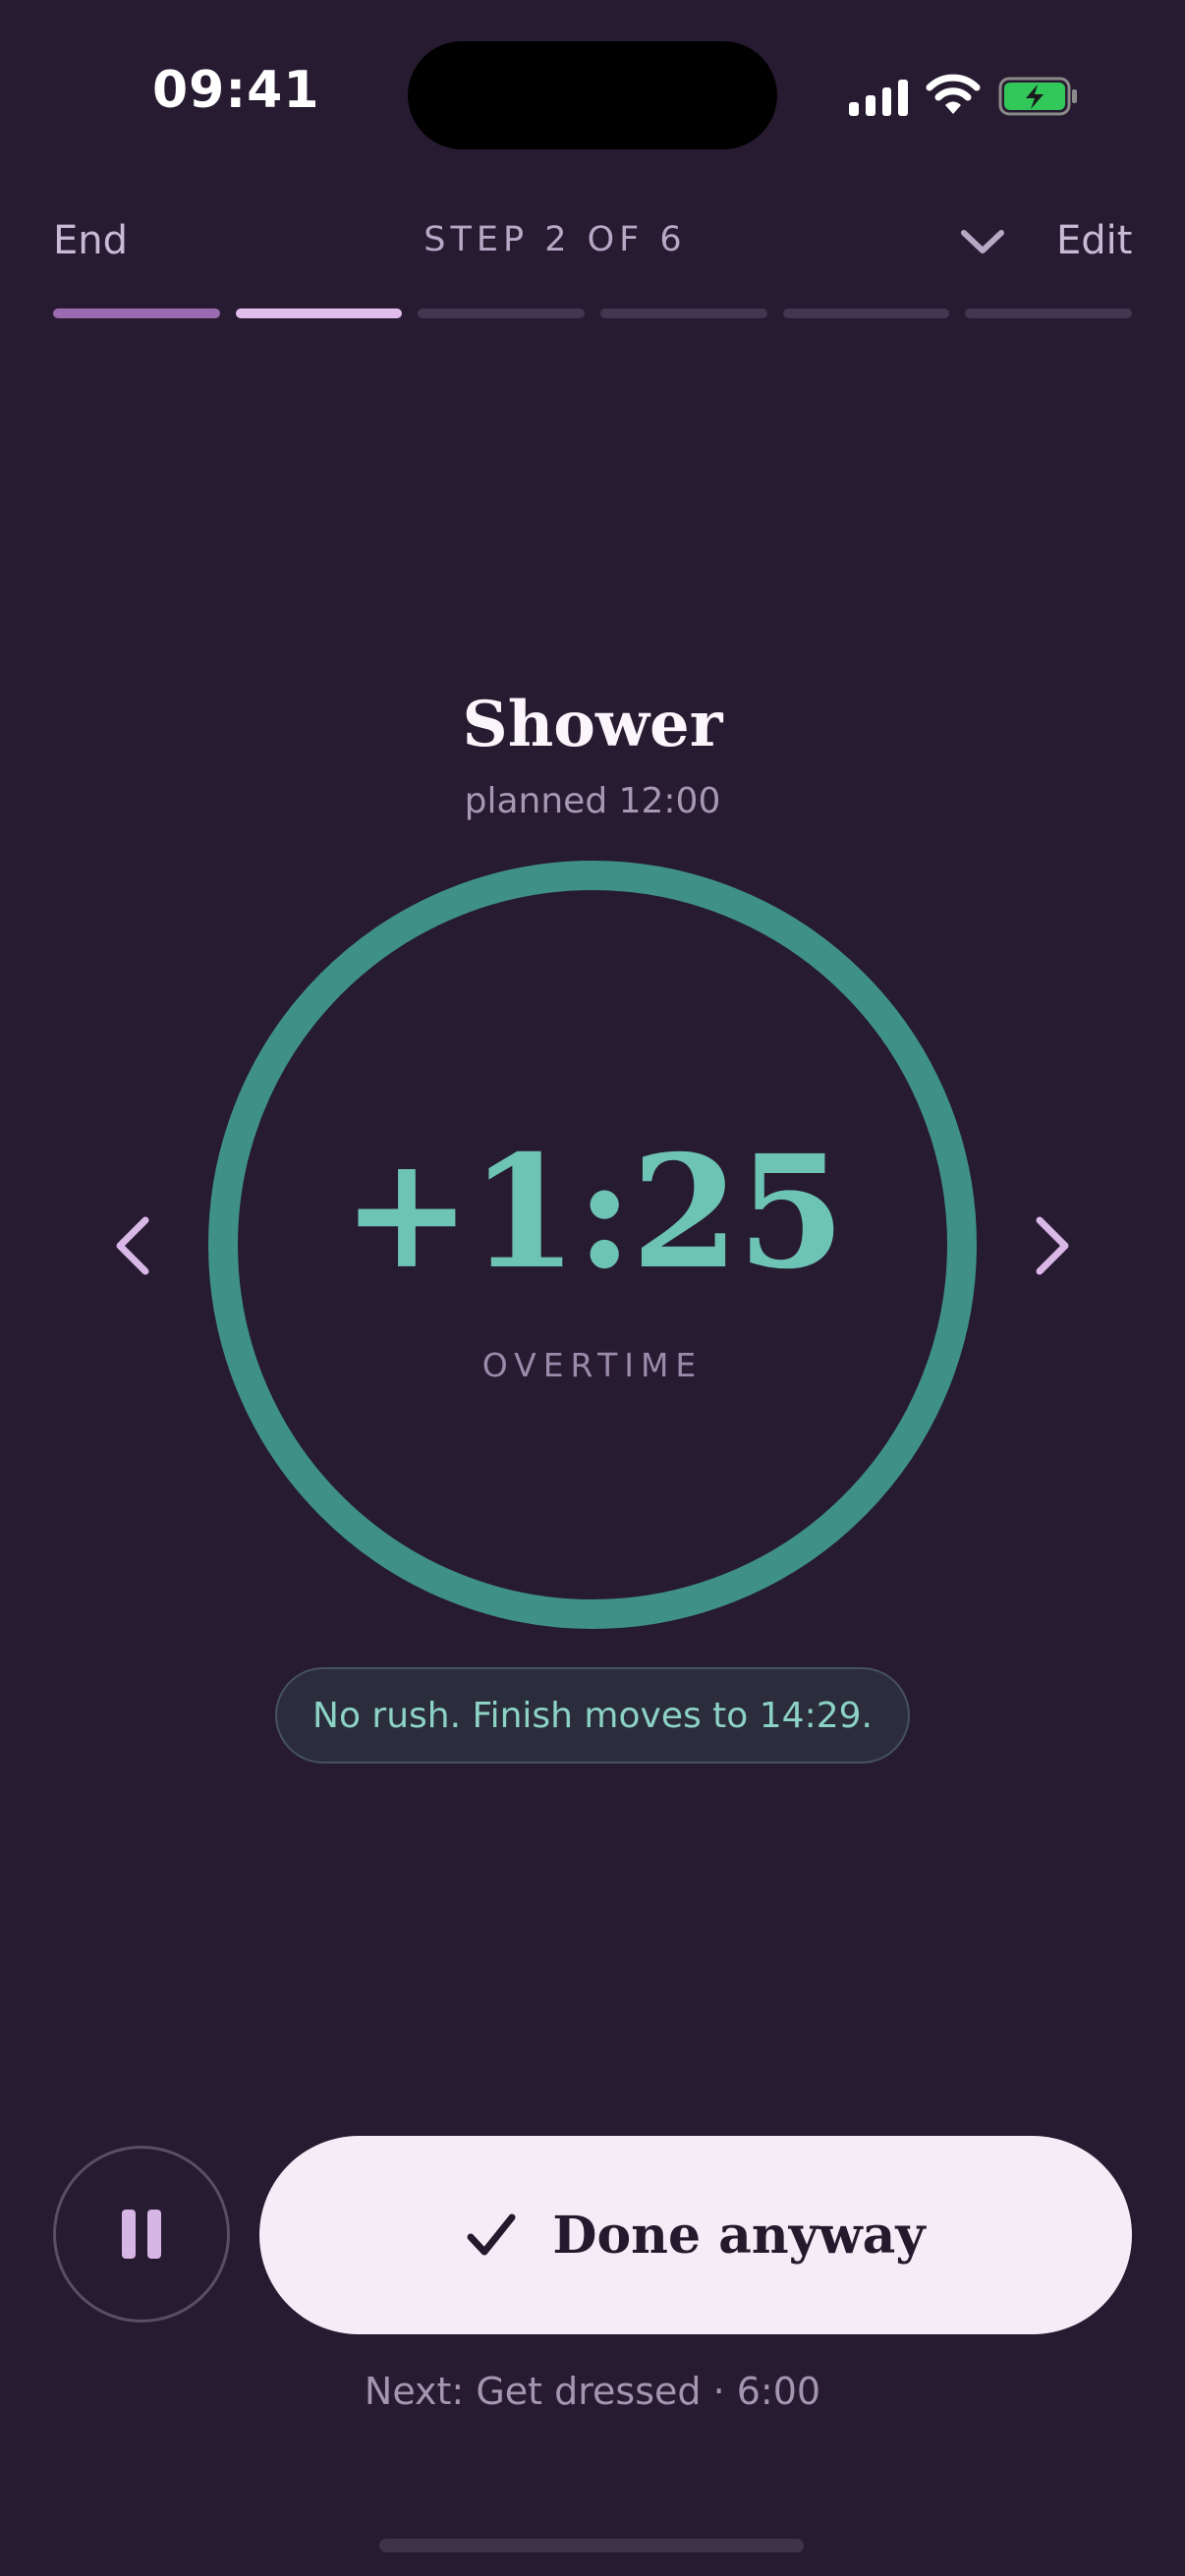 This screenshot has width=1185, height=2576. What do you see at coordinates (592, 95) in the screenshot?
I see `dynamic-island` at bounding box center [592, 95].